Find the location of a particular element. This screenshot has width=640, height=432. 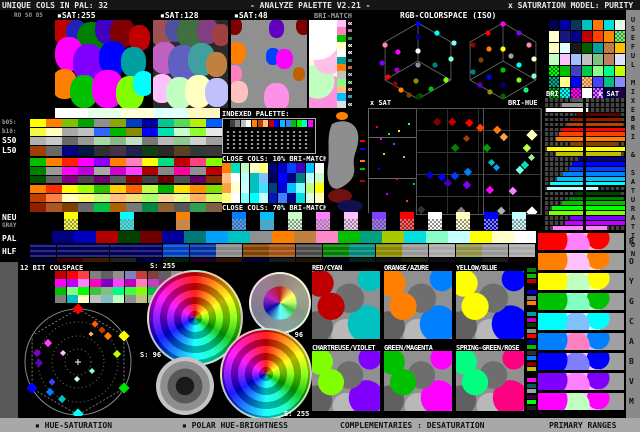

hue-saturation-wheel is located at coordinates (81, 351).